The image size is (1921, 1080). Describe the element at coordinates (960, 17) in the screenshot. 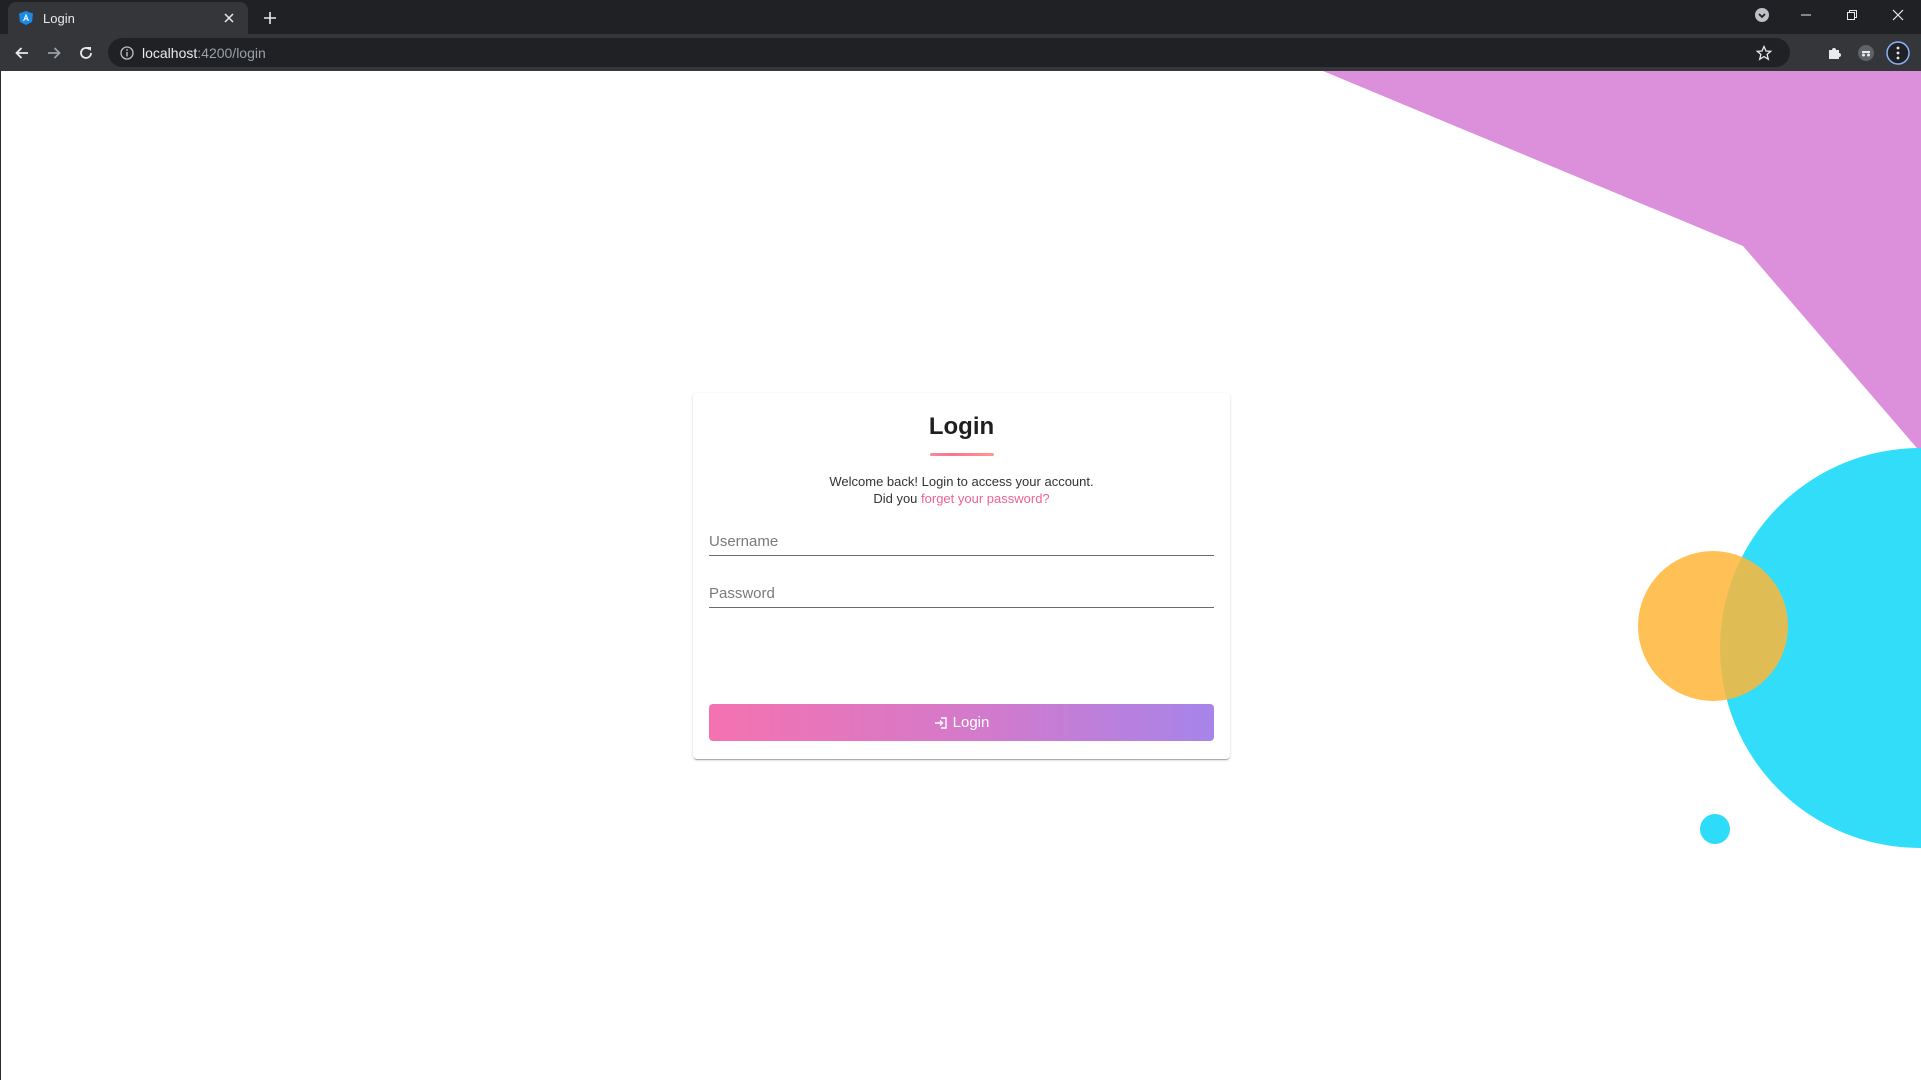

I see `browser-tab-strip: Login` at that location.